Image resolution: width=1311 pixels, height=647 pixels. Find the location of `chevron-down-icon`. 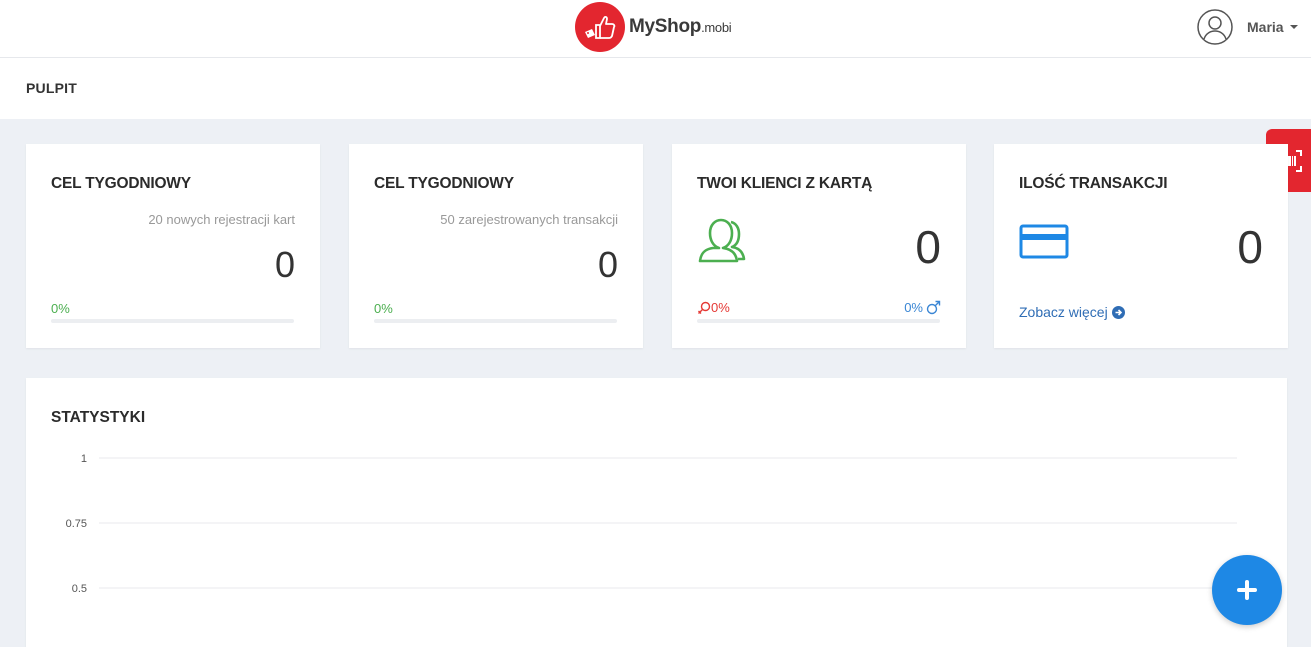

chevron-down-icon is located at coordinates (1293, 27).